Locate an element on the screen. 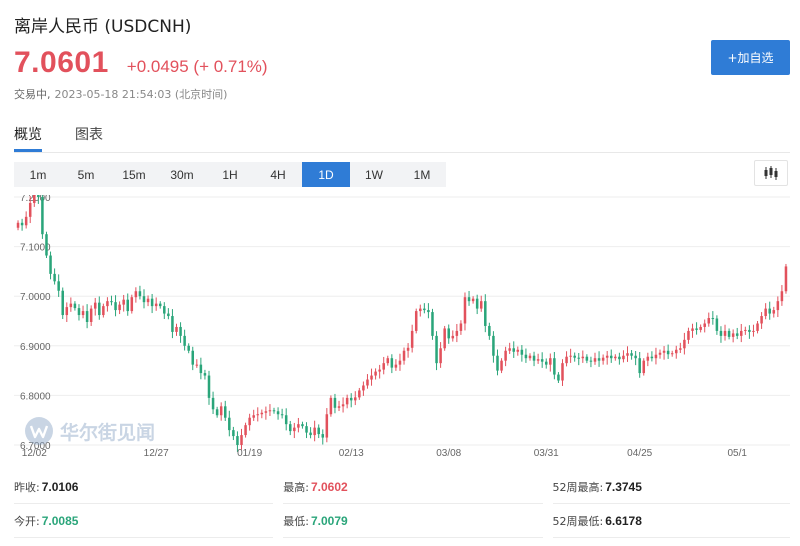 The height and width of the screenshot is (546, 800). tab-chart: 图表 is located at coordinates (89, 138).